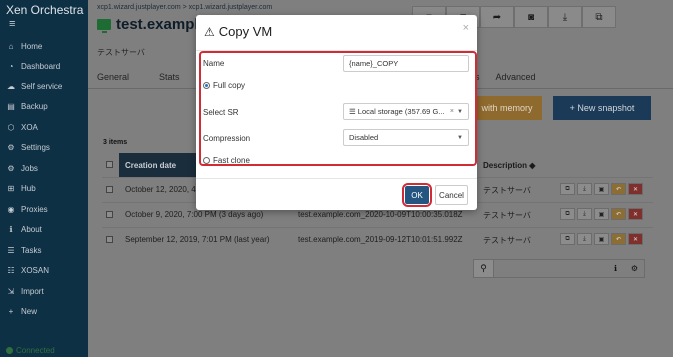 The width and height of the screenshot is (673, 357). I want to click on tab-bar-right: gs Advanced, so click(503, 77).